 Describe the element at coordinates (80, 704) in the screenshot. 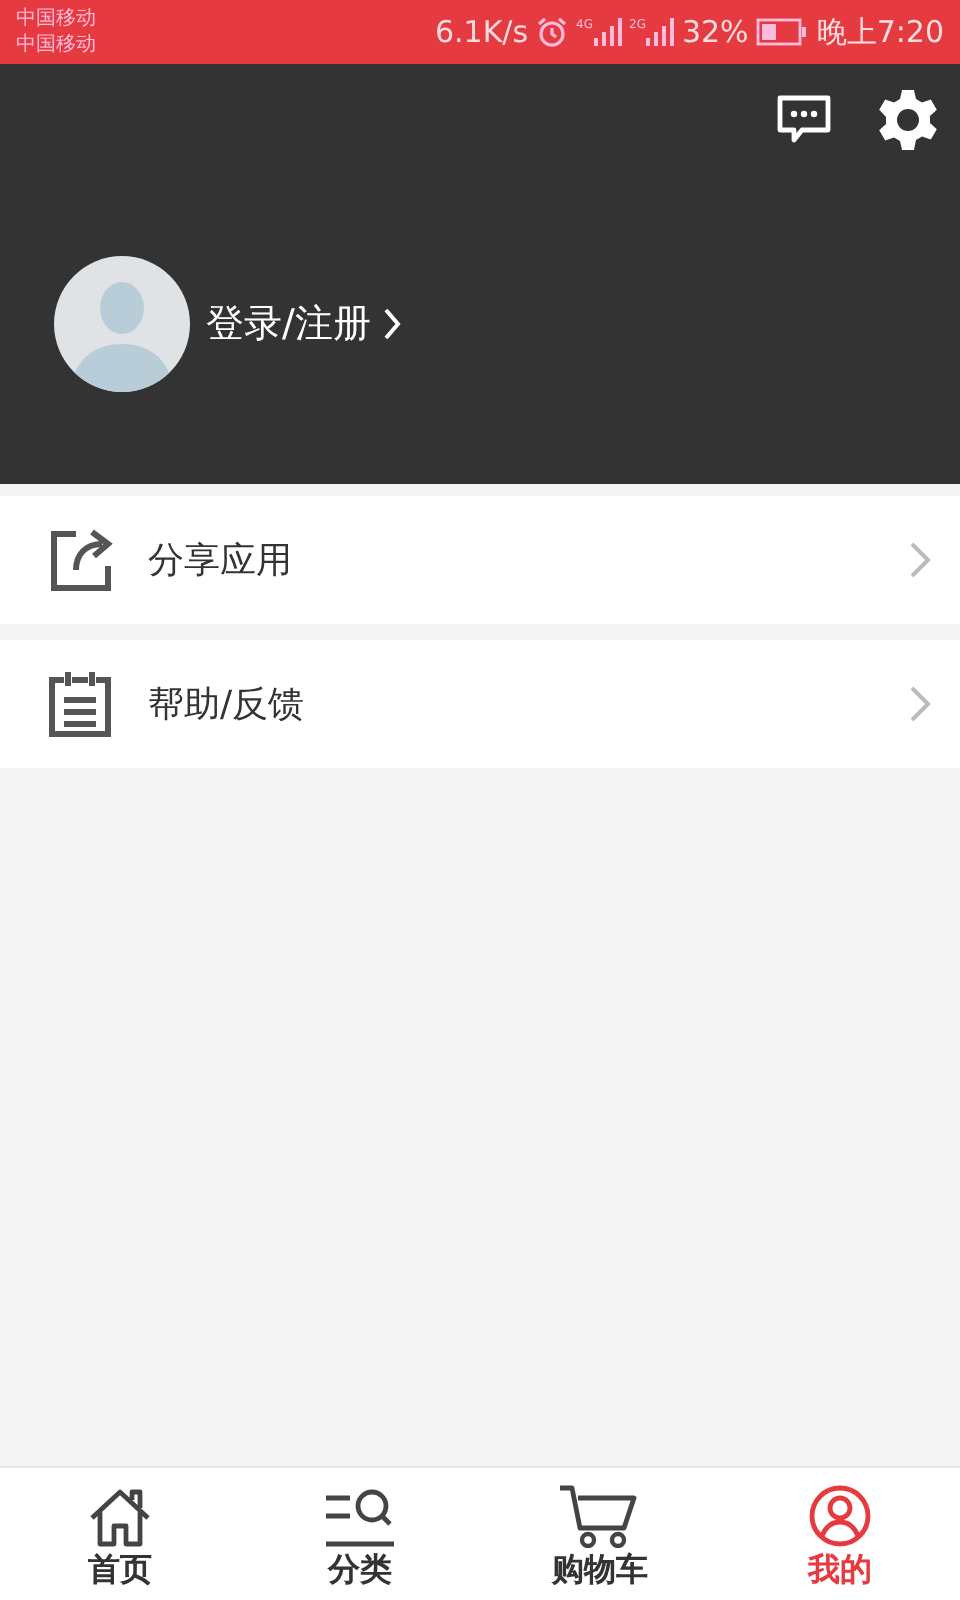

I see `clipboard-icon` at that location.